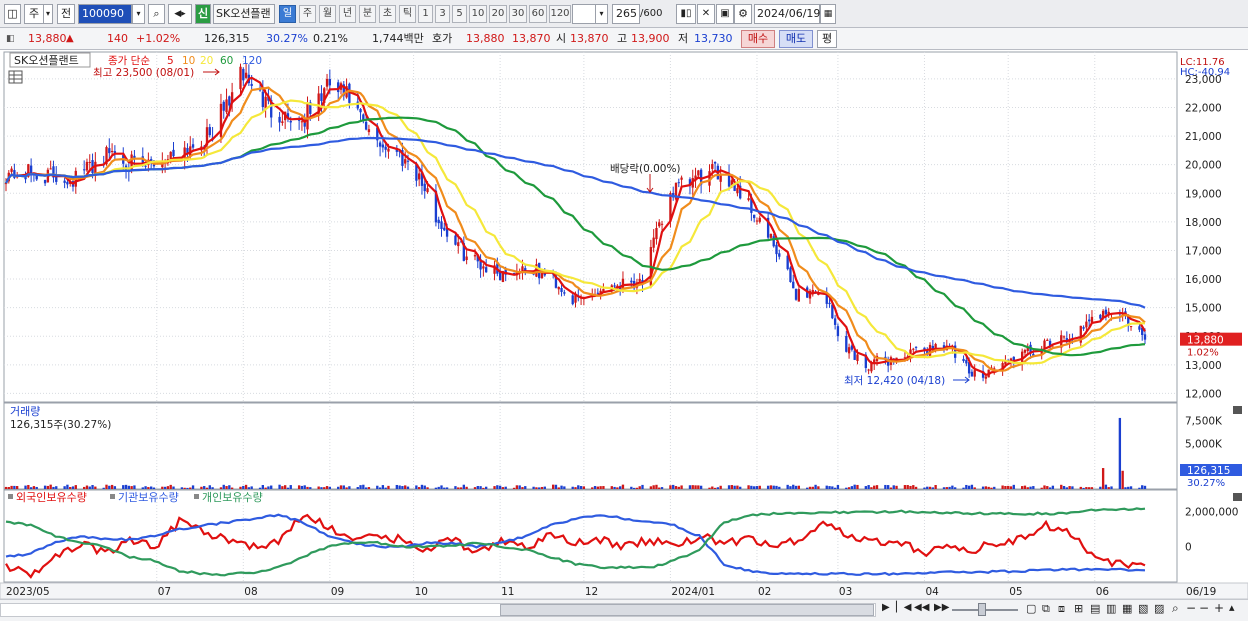  What do you see at coordinates (12, 14) in the screenshot?
I see `chart-menu-icon: ◫` at bounding box center [12, 14].